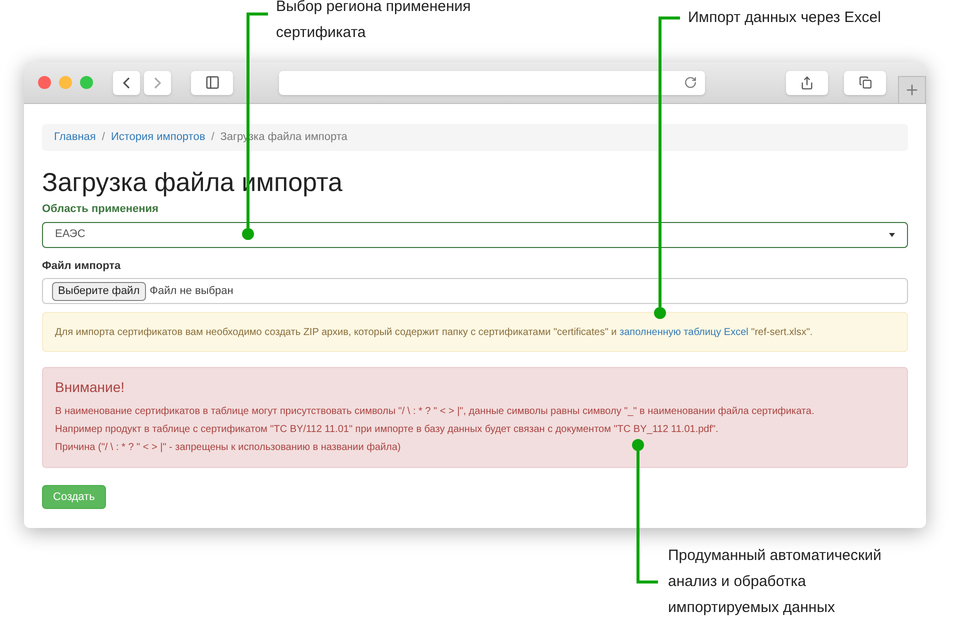 The height and width of the screenshot is (620, 960). I want to click on callout-text: анализ и обработка, so click(738, 582).